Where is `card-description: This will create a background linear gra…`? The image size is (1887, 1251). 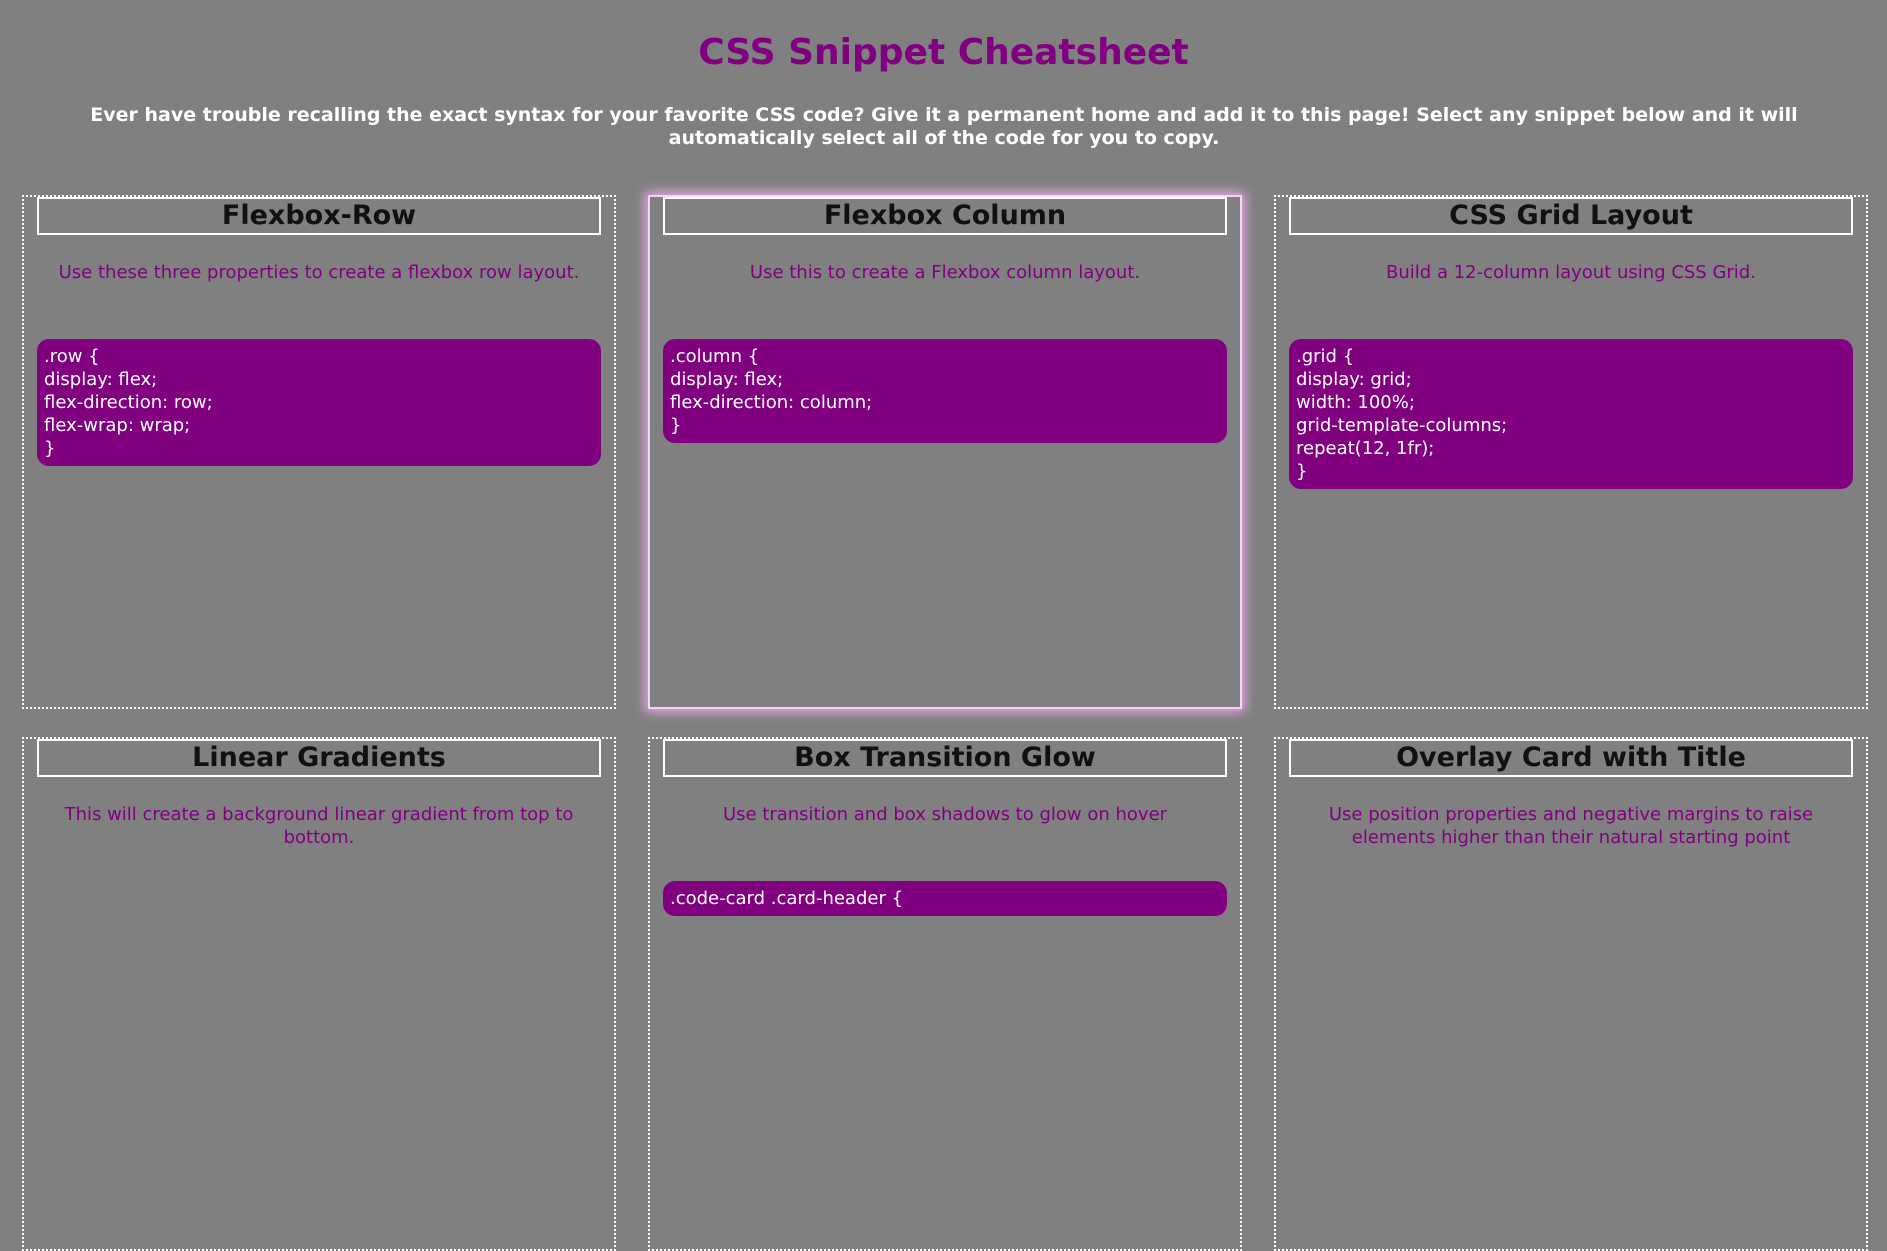
card-description: This will create a background linear gra… is located at coordinates (319, 826).